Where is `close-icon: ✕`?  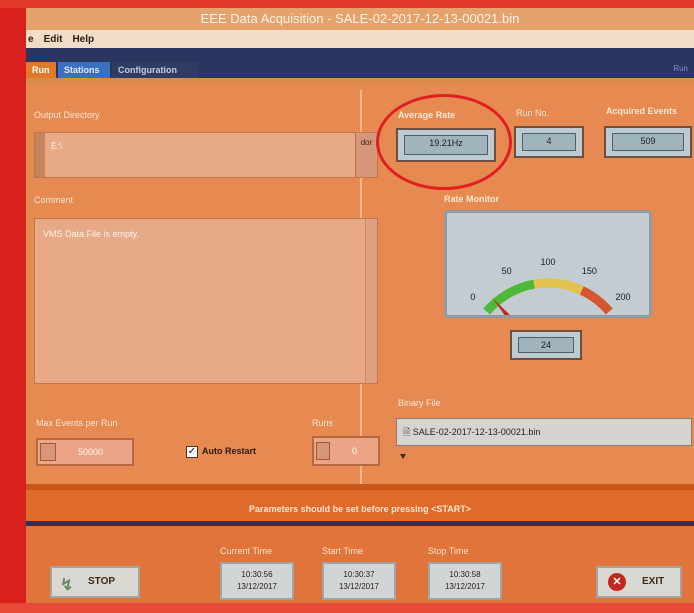 close-icon: ✕ is located at coordinates (617, 582).